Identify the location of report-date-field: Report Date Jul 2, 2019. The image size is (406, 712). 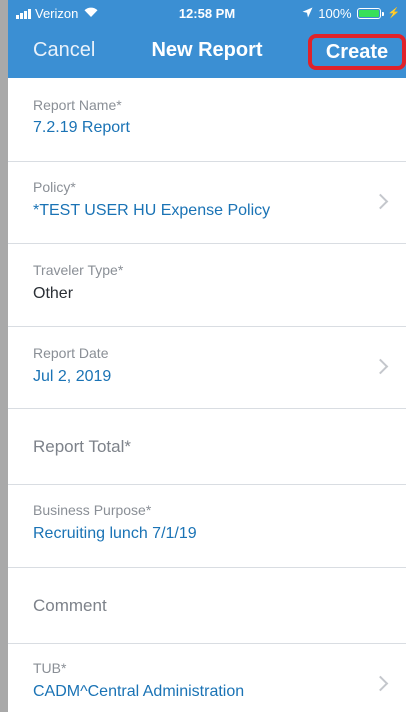
(207, 368).